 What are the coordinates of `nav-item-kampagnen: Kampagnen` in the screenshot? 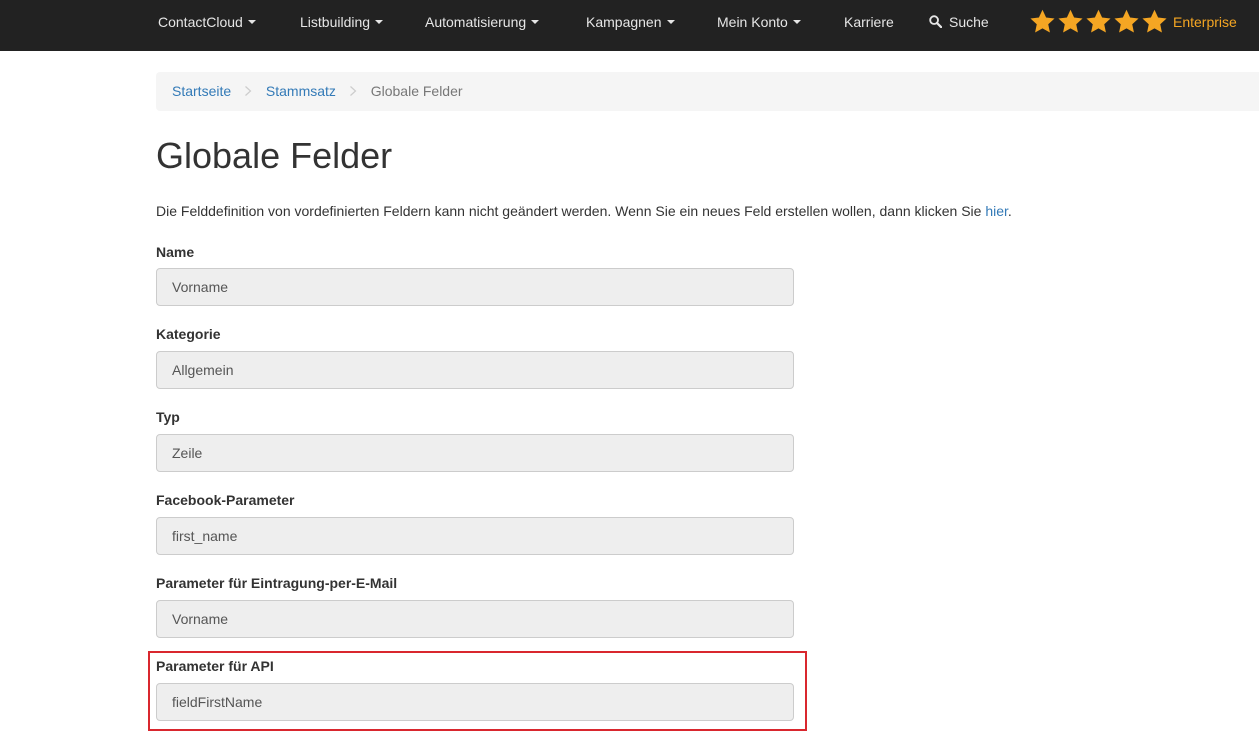 It's located at (630, 25).